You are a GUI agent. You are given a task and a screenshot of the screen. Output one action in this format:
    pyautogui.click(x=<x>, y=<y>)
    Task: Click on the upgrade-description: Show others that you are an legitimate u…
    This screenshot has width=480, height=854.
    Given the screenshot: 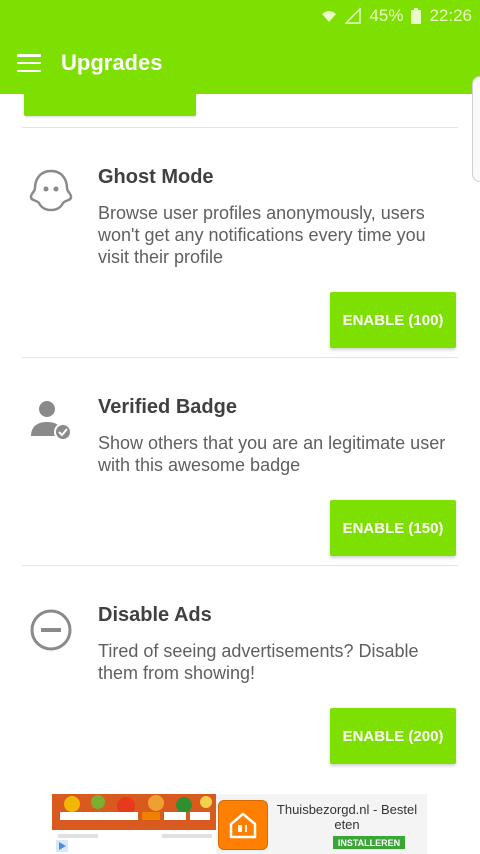 What is the action you would take?
    pyautogui.click(x=272, y=454)
    